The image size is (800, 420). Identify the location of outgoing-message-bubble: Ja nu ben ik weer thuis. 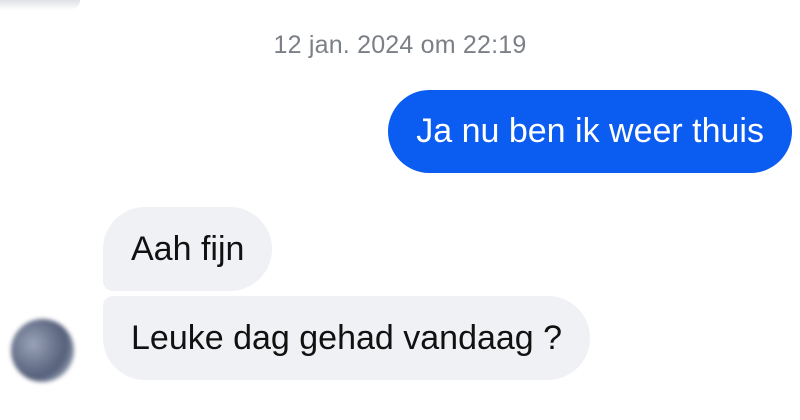
(590, 131).